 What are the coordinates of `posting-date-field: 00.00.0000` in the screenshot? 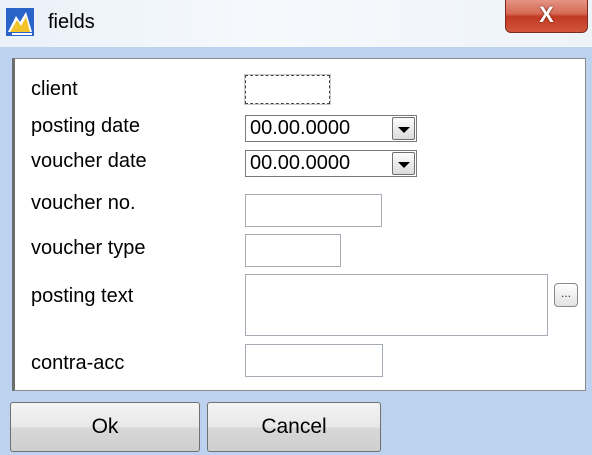 It's located at (331, 128).